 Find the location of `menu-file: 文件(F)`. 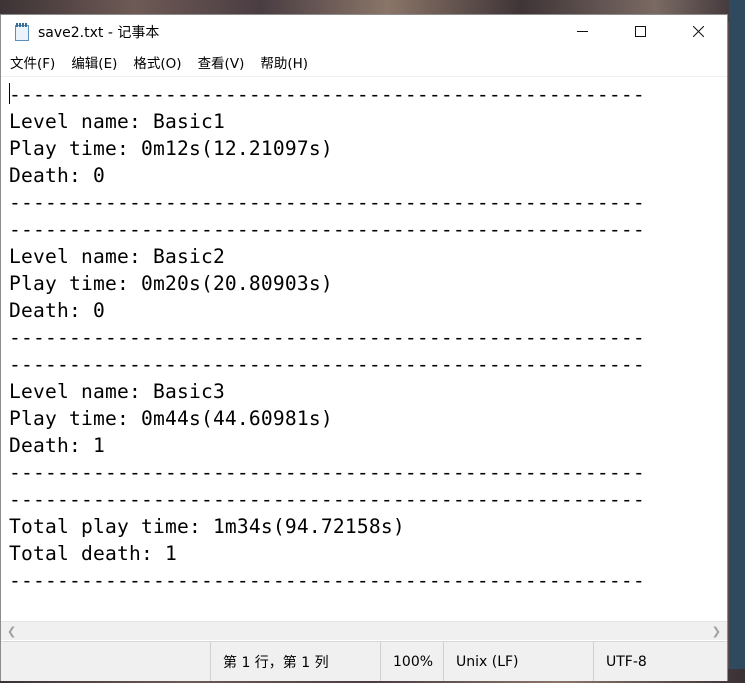

menu-file: 文件(F) is located at coordinates (31, 62).